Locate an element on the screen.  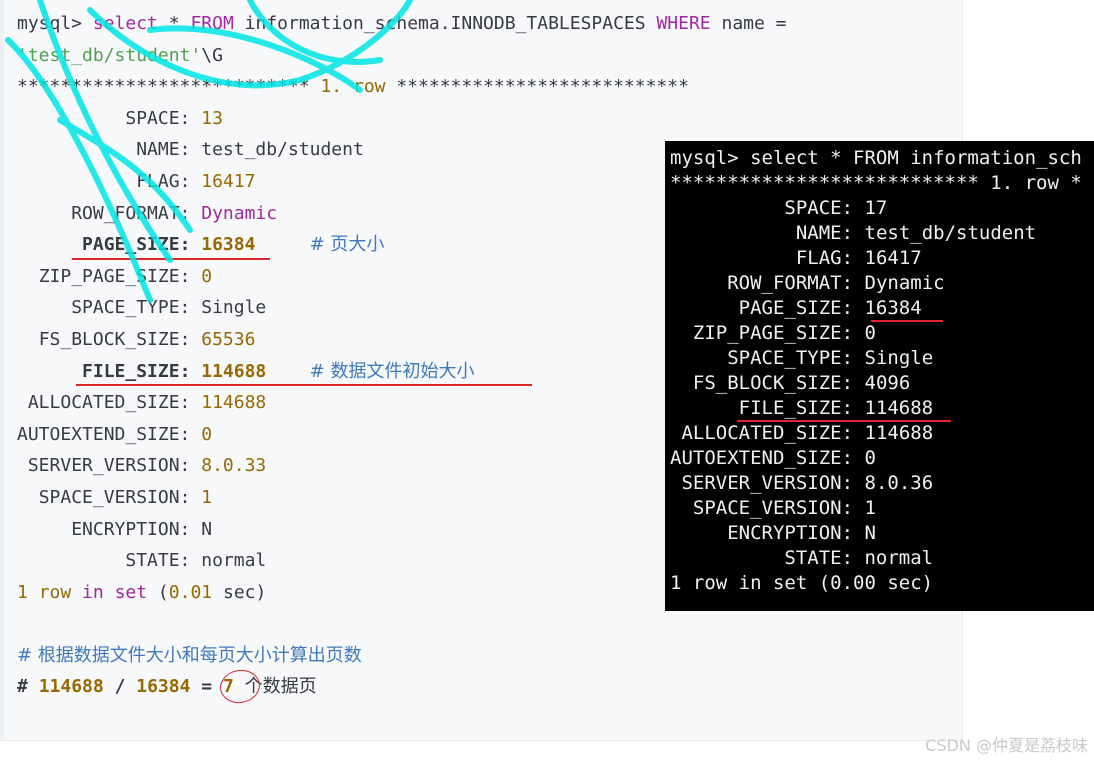
field-value: Dynamic is located at coordinates (239, 213).